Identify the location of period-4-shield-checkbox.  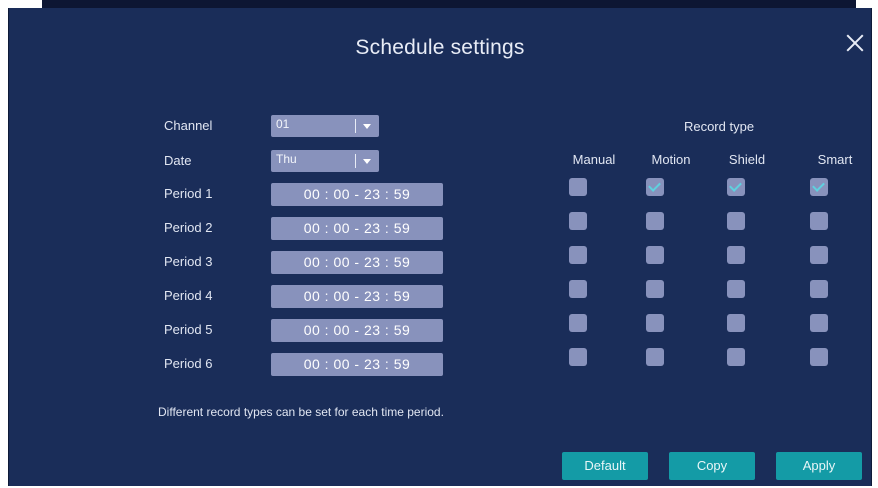
(736, 289).